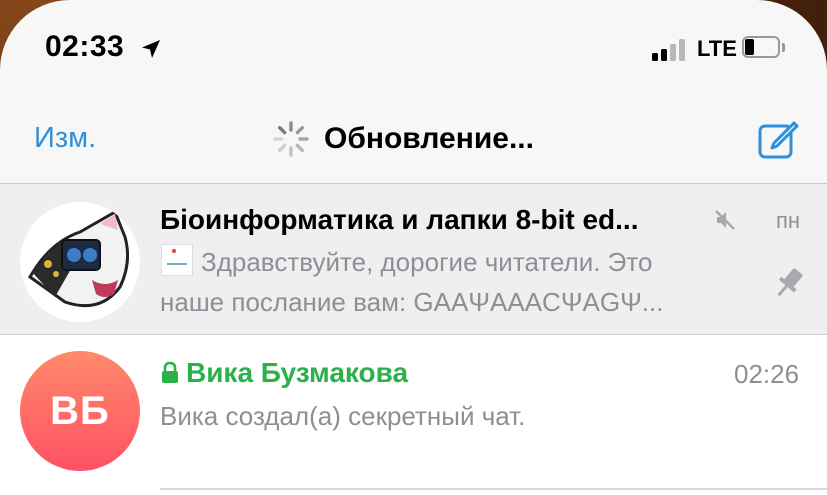 The image size is (827, 495). Describe the element at coordinates (672, 49) in the screenshot. I see `signal-icon` at that location.